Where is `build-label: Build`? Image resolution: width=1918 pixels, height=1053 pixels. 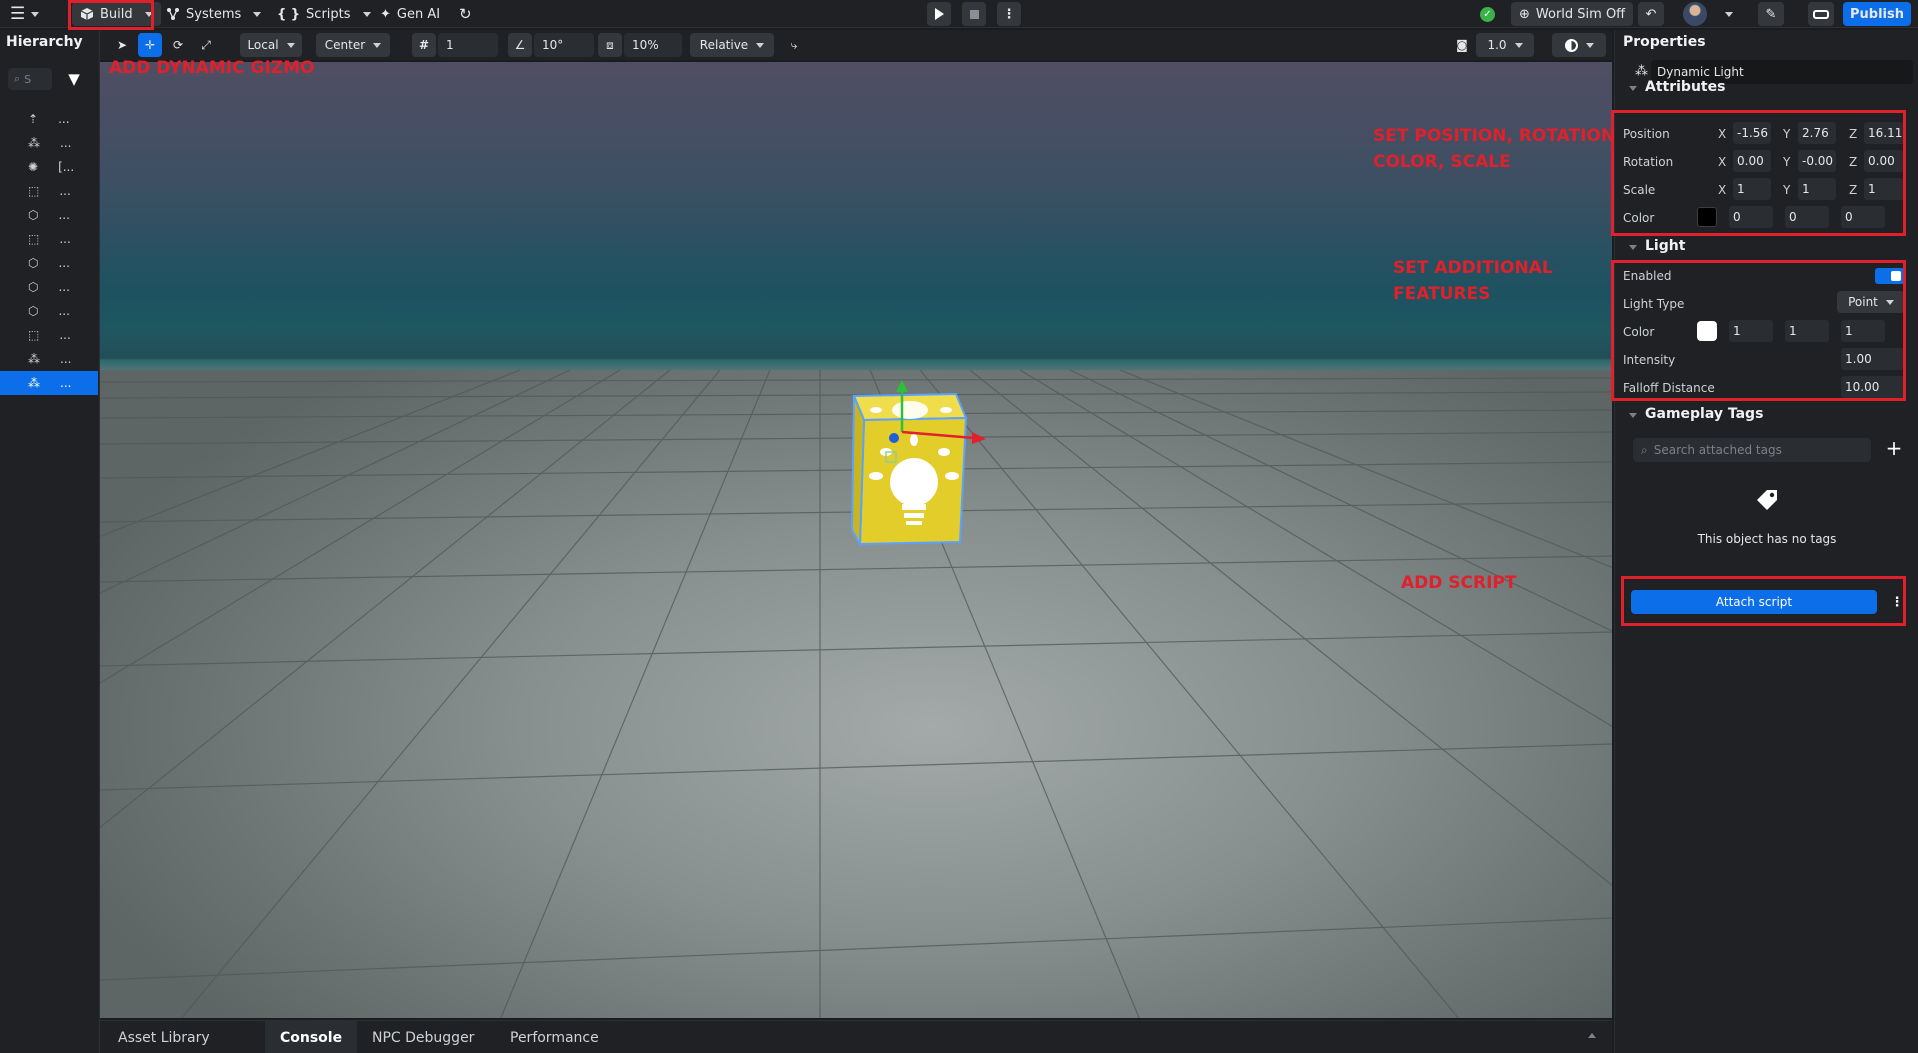
build-label: Build is located at coordinates (116, 14).